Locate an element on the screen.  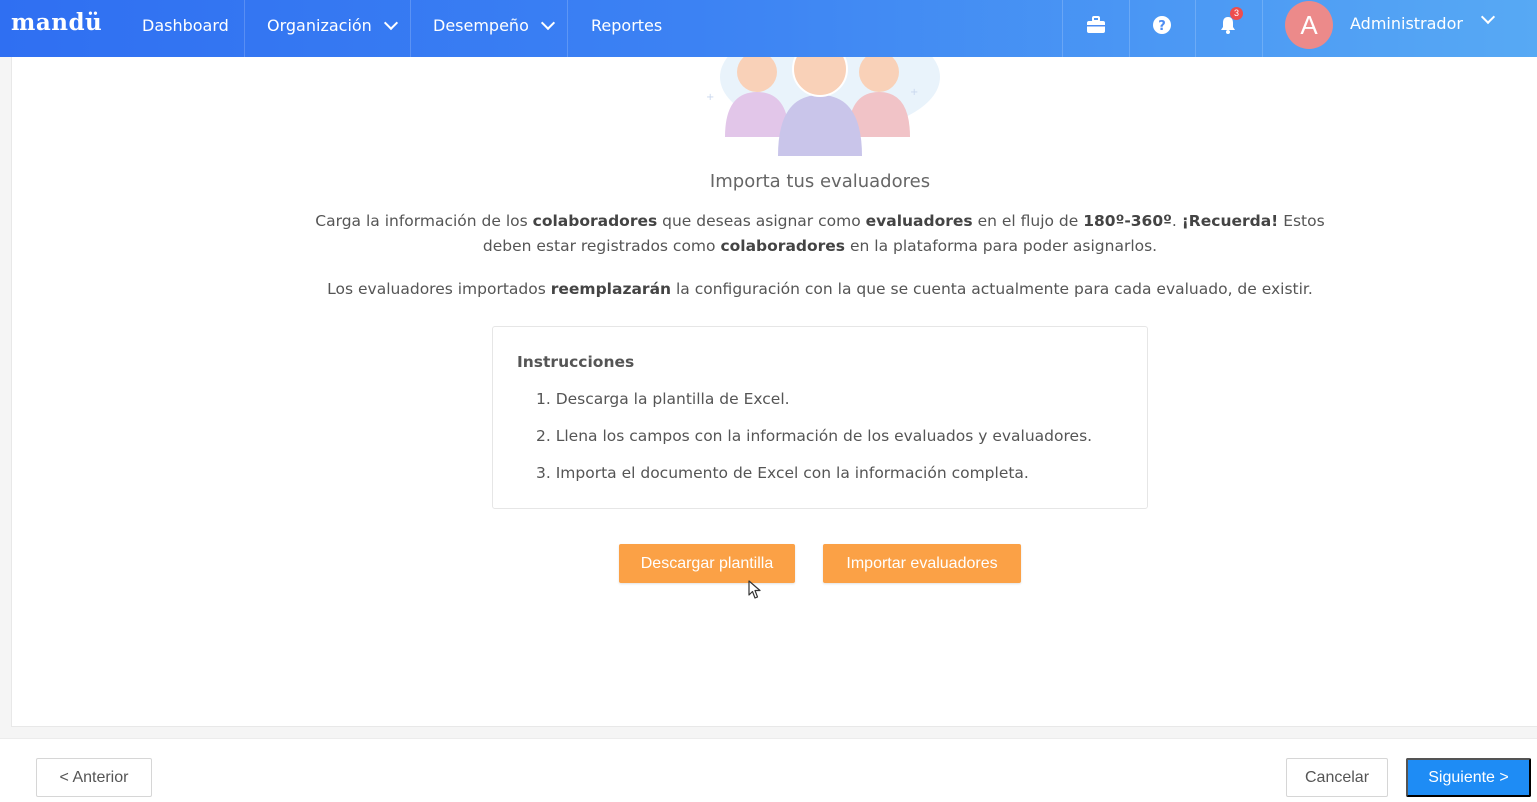
desc-text: Los evaluadores importados is located at coordinates (439, 289).